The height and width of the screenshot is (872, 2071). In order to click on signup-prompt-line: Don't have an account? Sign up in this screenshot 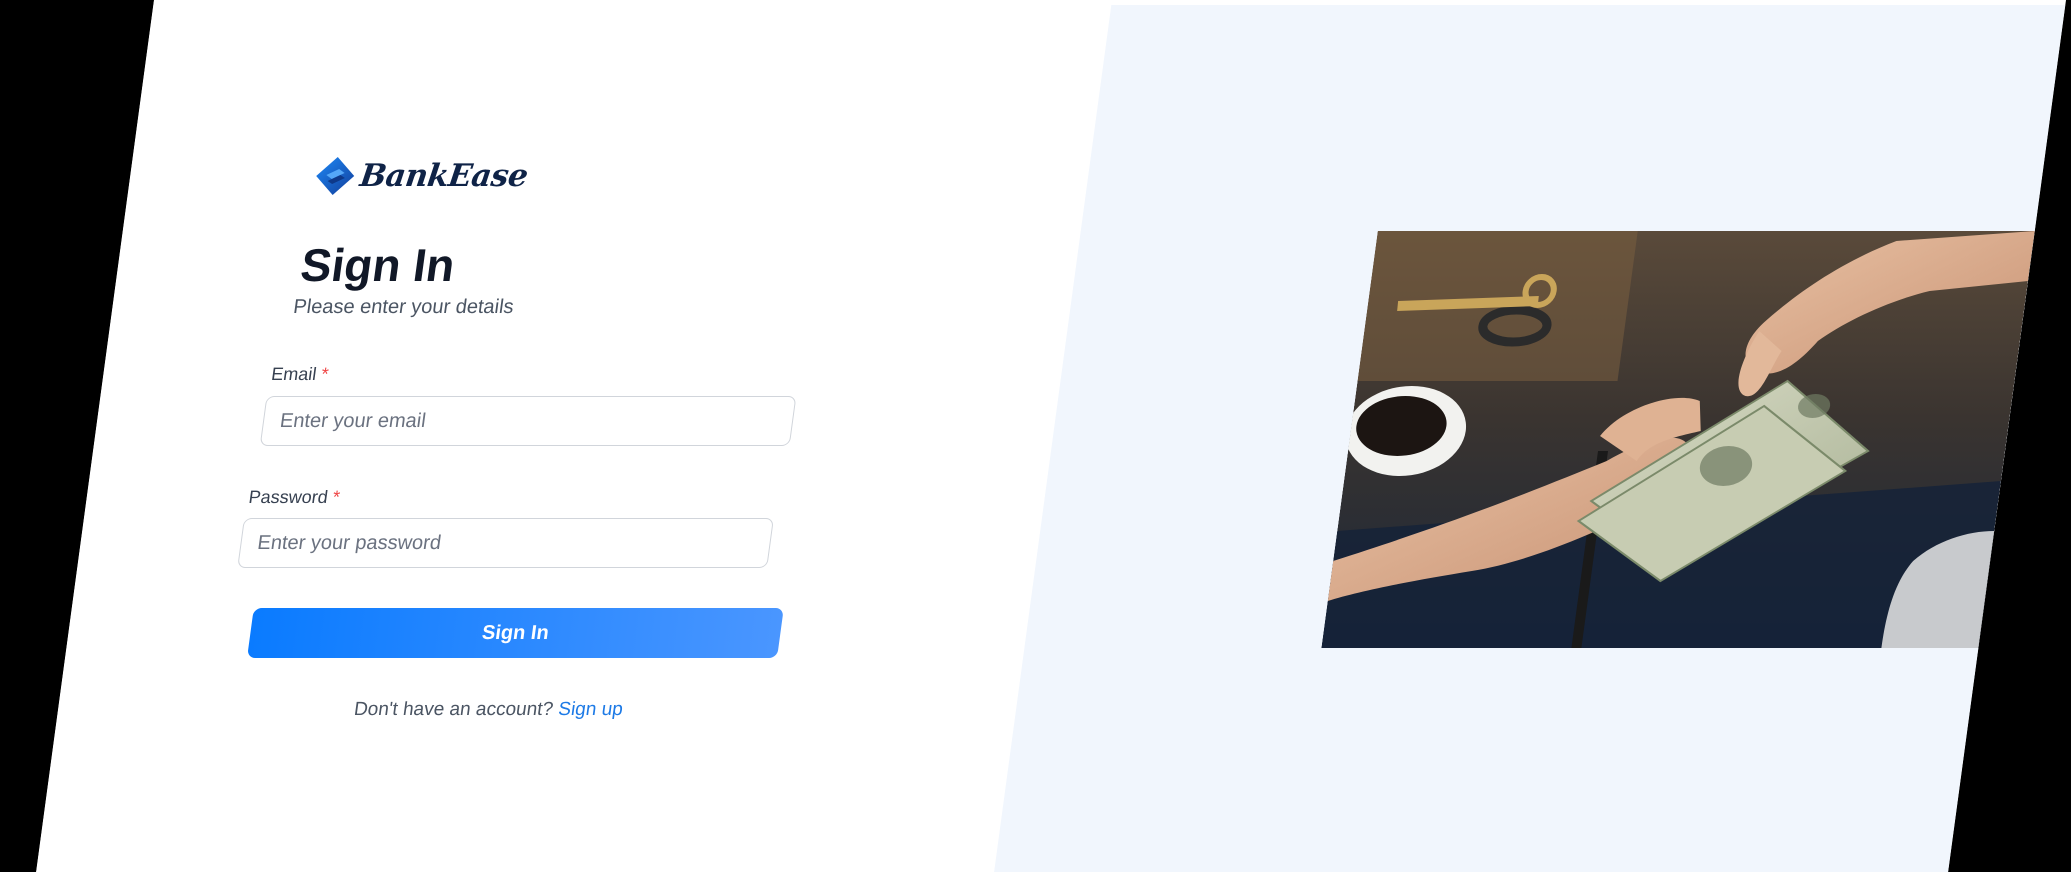, I will do `click(489, 710)`.